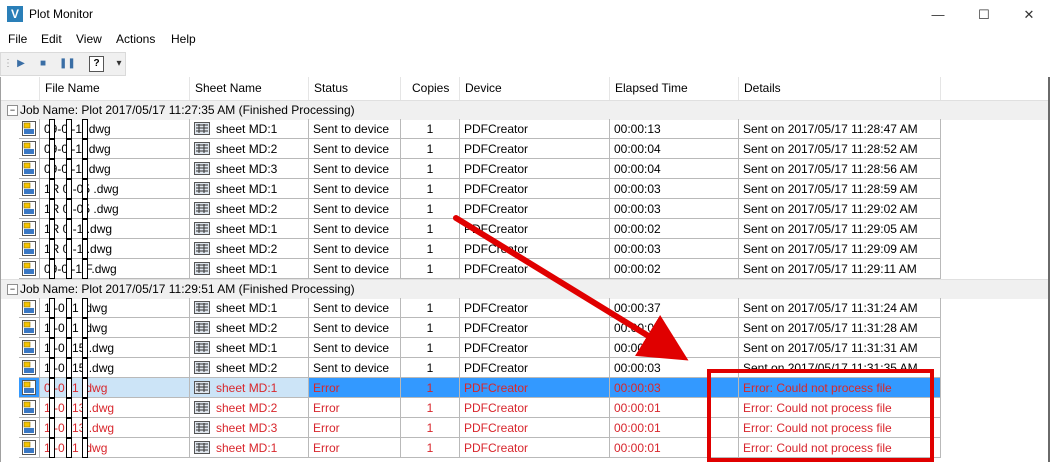 The width and height of the screenshot is (1052, 462). I want to click on cell-file-name: 0 -0 -1 .dwg, so click(115, 388).